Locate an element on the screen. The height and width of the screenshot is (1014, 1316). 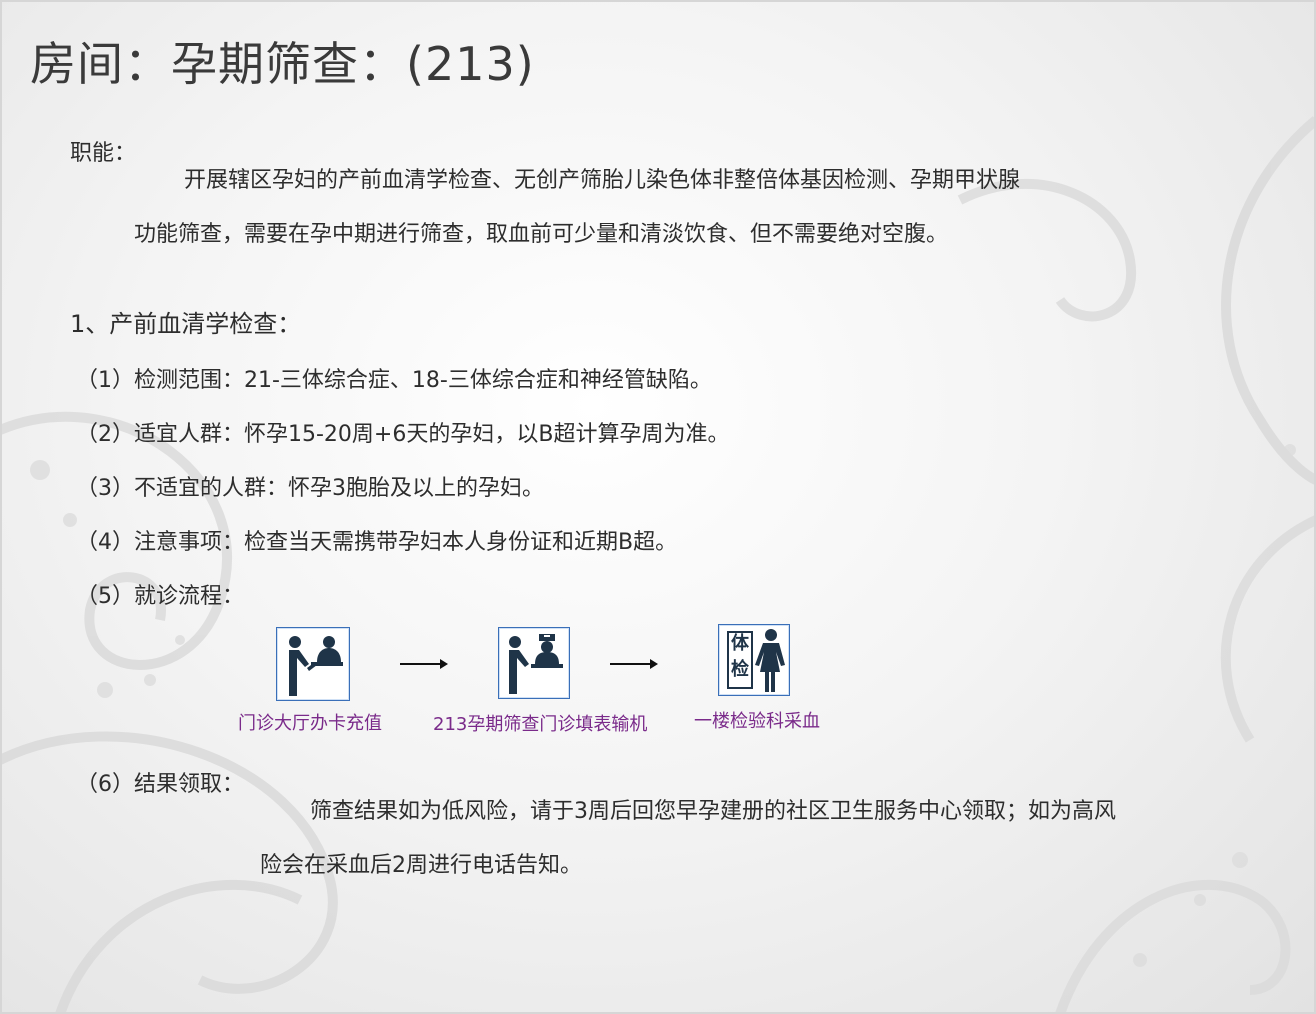
physical-exam-icon: 体 检 is located at coordinates (754, 660).